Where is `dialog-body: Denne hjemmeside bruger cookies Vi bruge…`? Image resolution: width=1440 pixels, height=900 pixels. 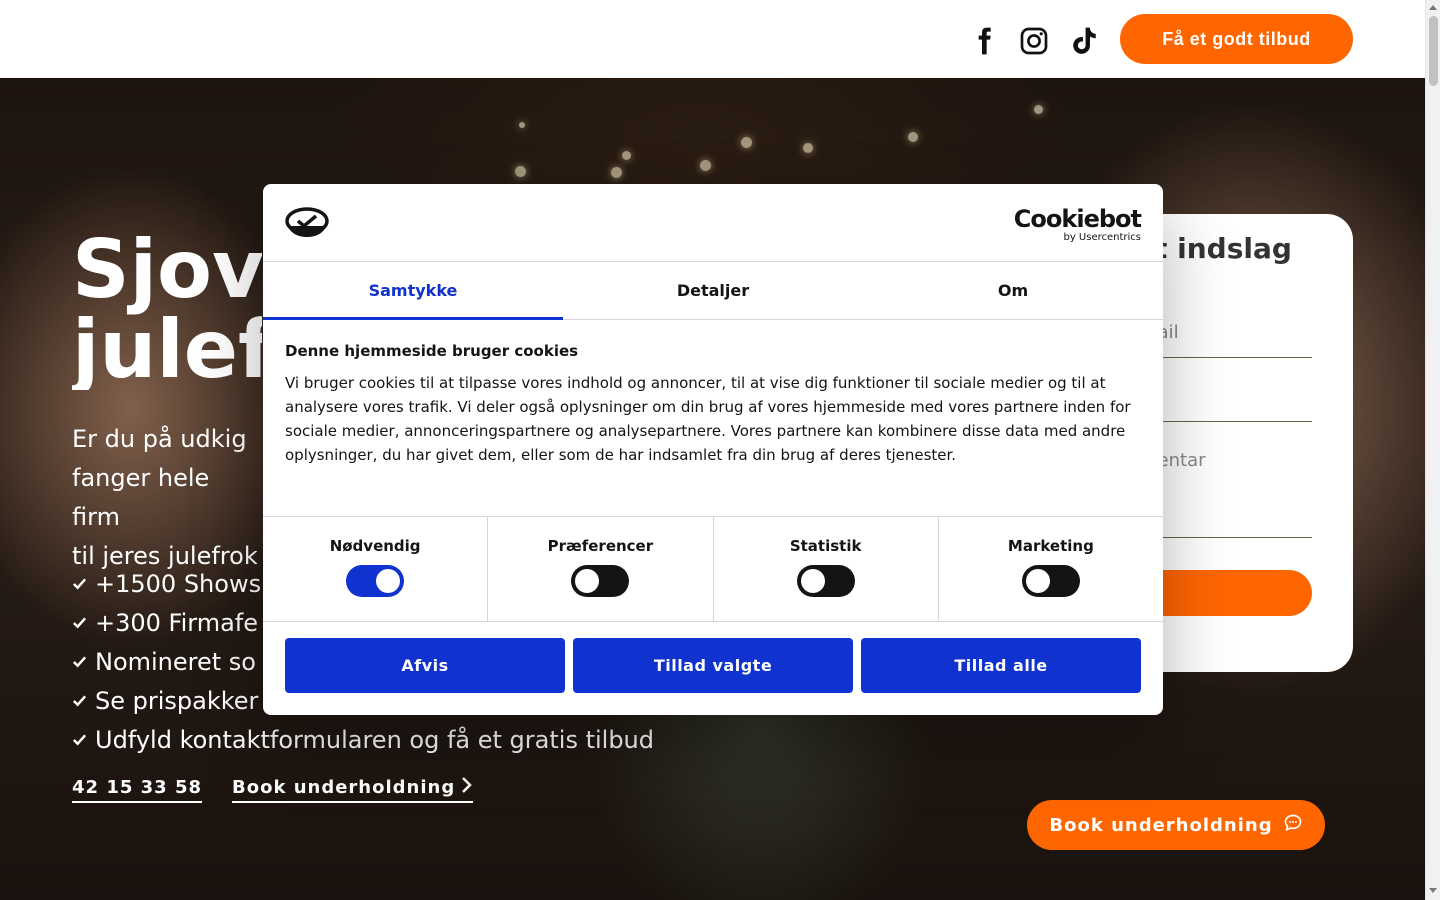 dialog-body: Denne hjemmeside bruger cookies Vi bruge… is located at coordinates (713, 418).